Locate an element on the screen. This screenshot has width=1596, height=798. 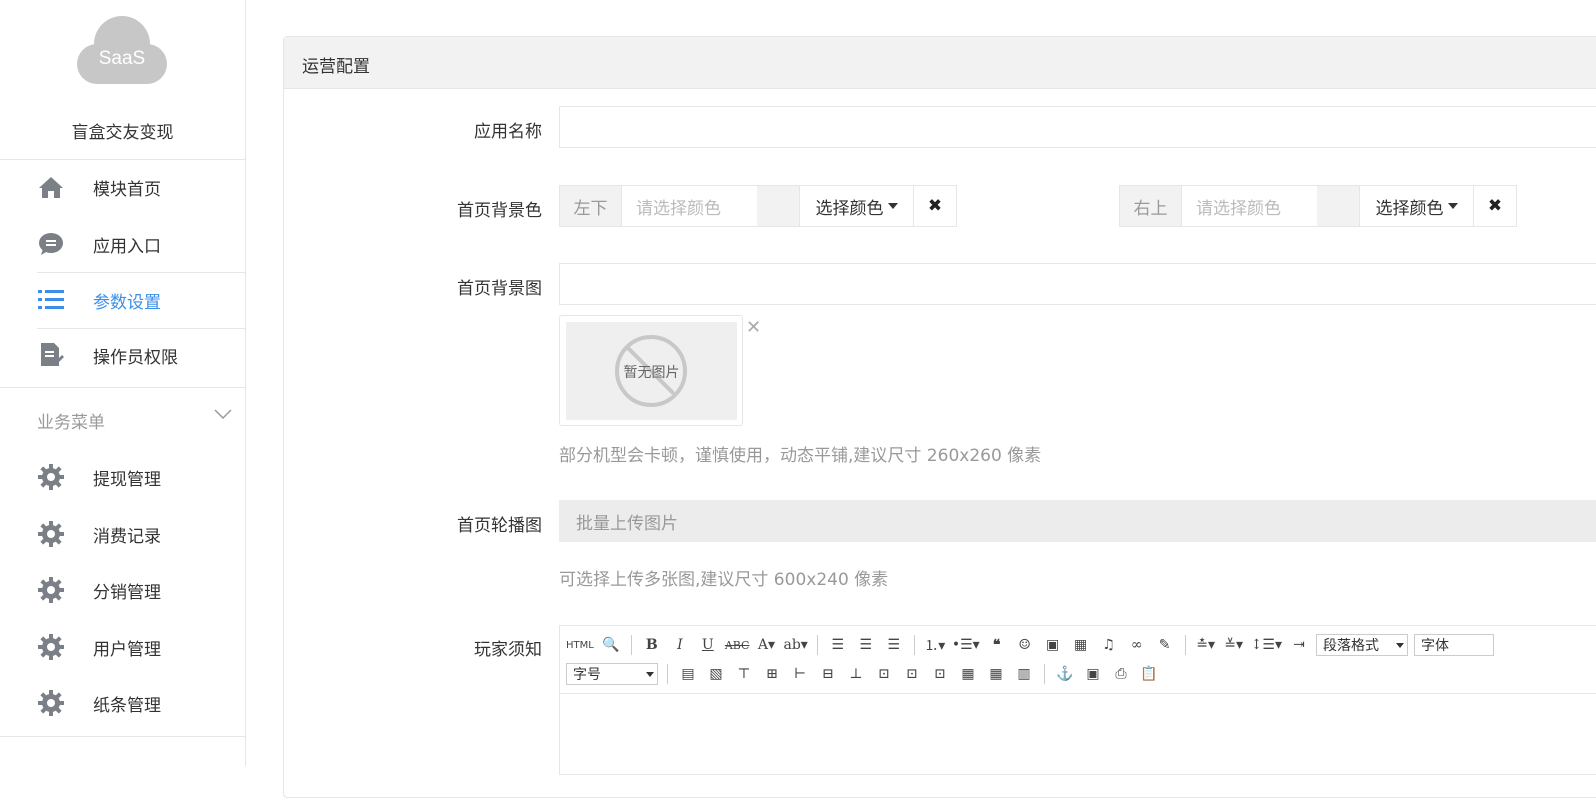
close-icon: ✖ is located at coordinates (935, 206).